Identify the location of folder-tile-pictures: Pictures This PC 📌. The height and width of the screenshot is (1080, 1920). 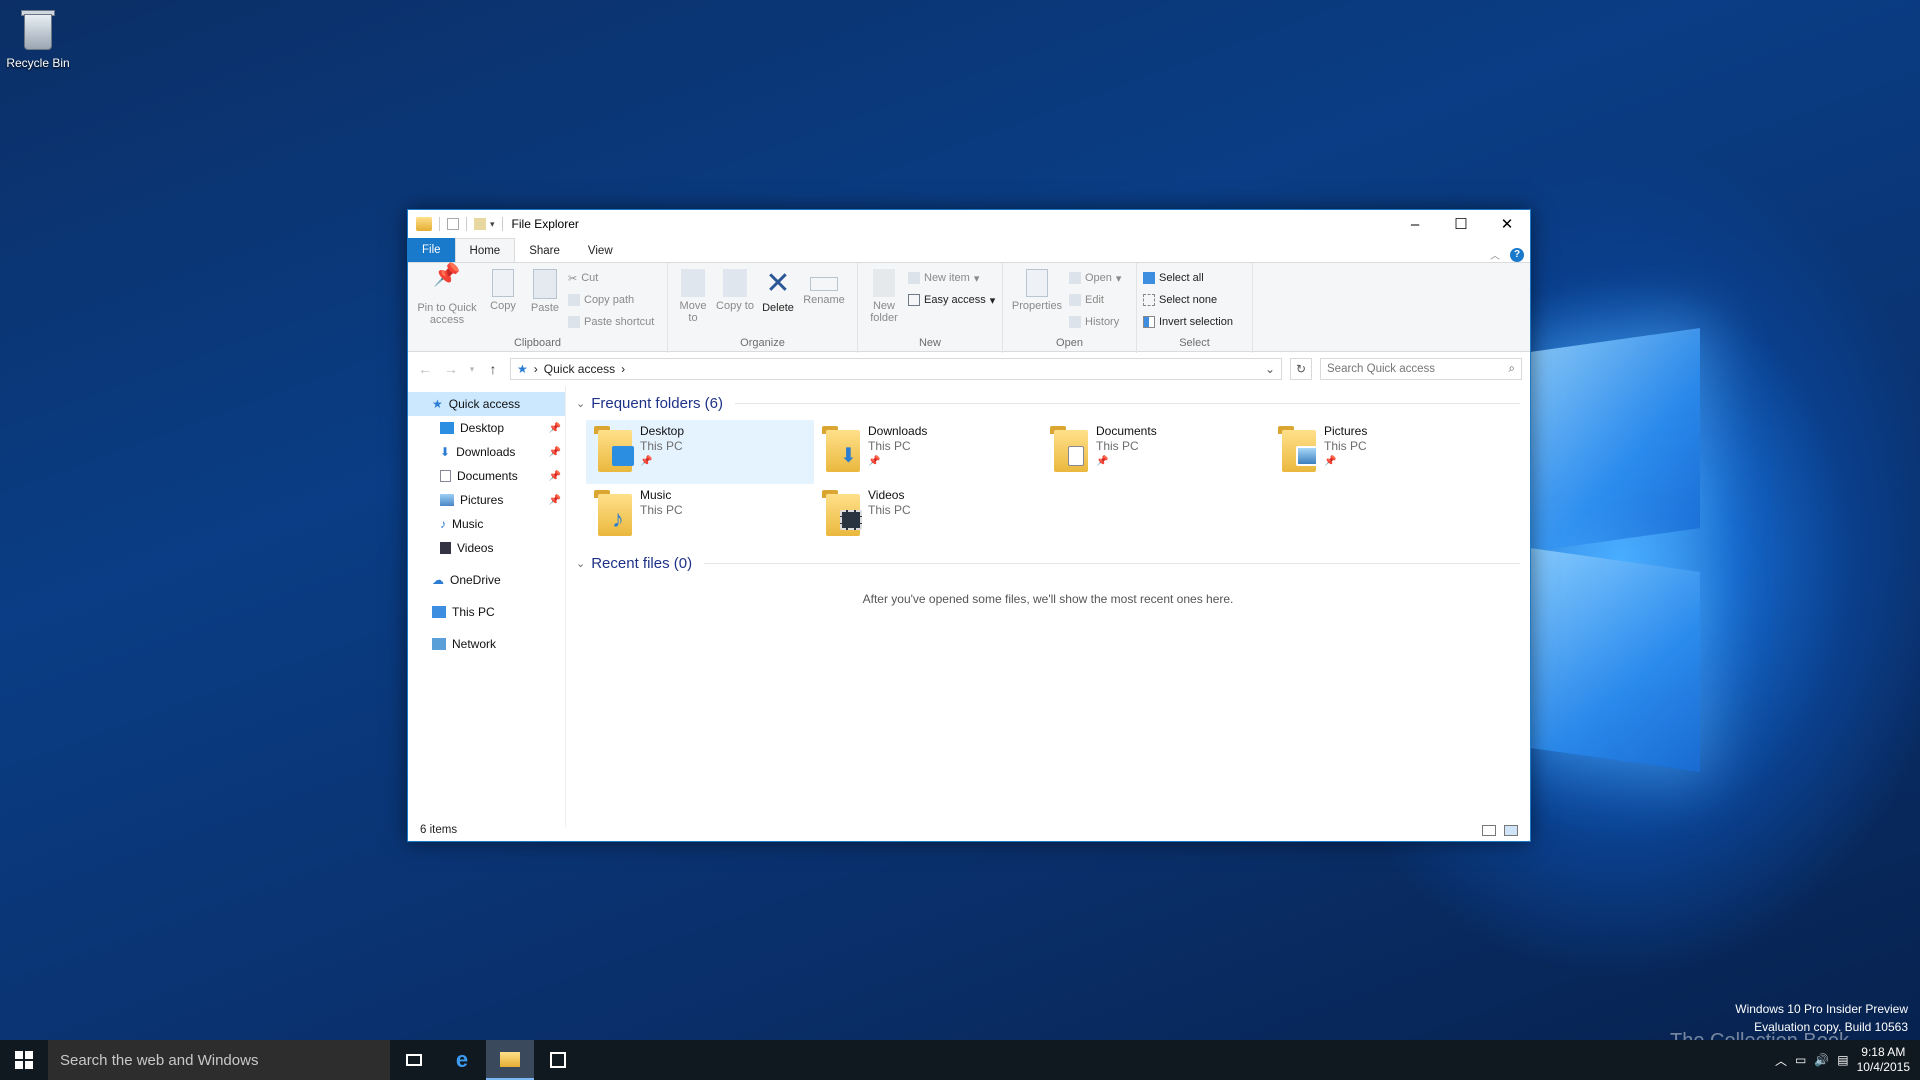
(1384, 452).